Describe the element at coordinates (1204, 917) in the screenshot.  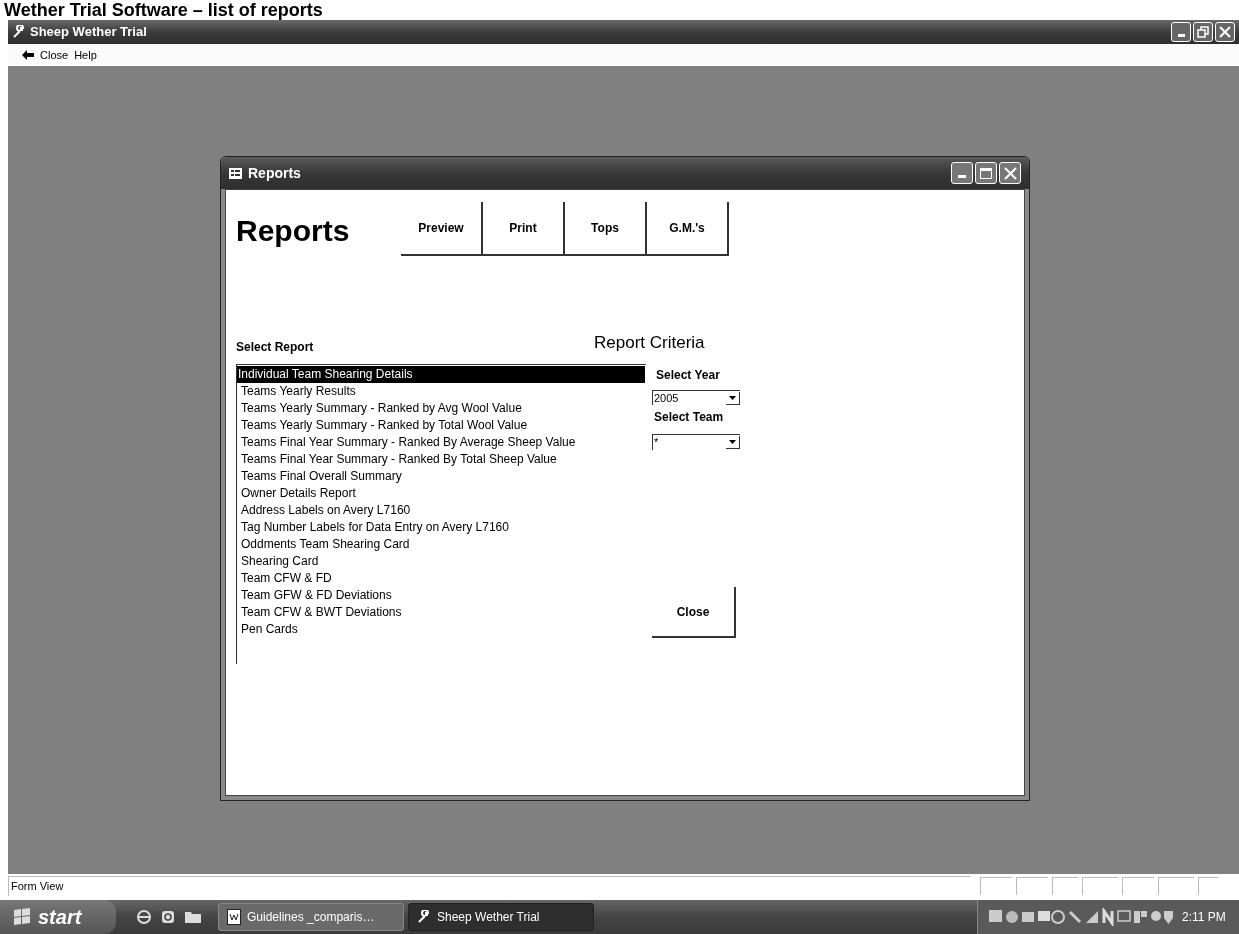
I see `clock: 2:11 PM` at that location.